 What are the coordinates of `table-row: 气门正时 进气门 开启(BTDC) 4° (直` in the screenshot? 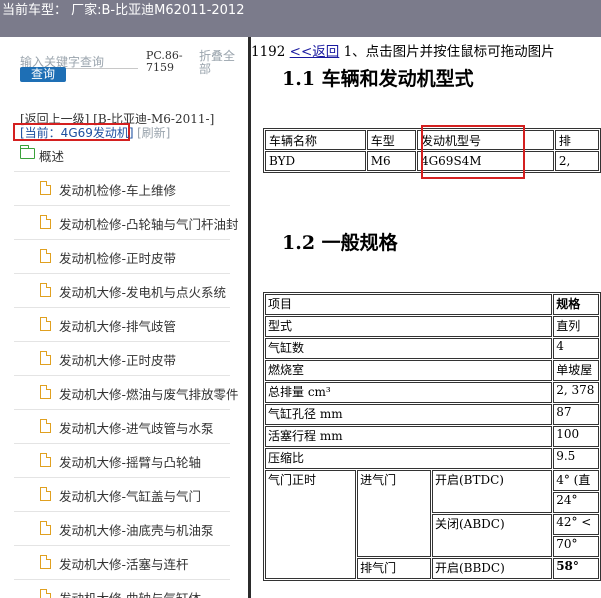 It's located at (432, 524).